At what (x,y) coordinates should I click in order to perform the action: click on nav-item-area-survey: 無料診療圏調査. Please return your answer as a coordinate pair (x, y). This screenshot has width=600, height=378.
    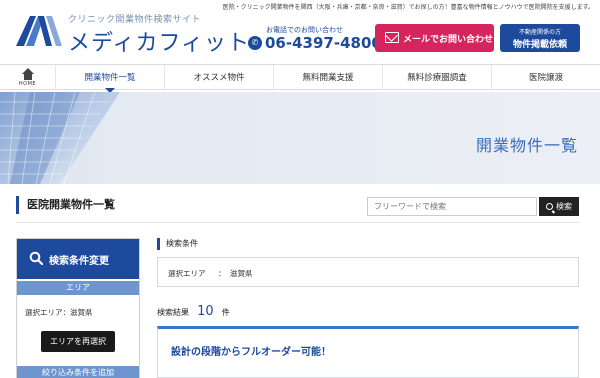
    Looking at the image, I should click on (437, 77).